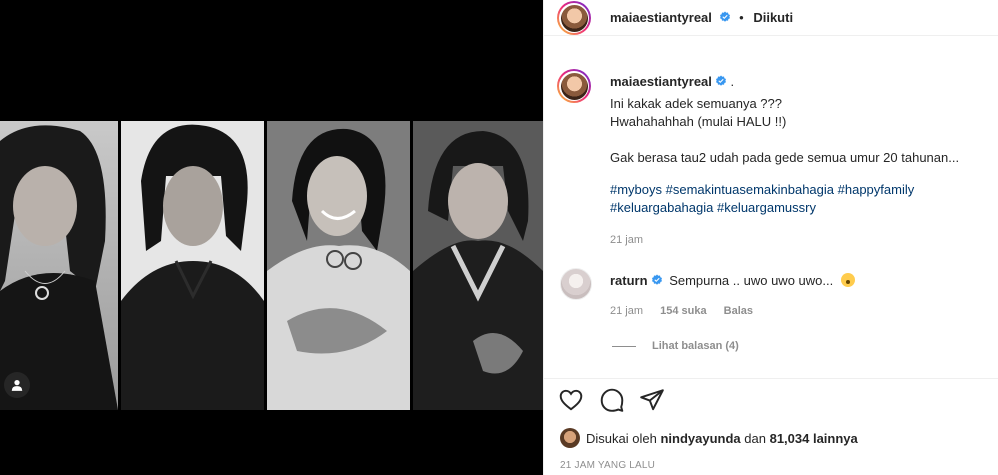  What do you see at coordinates (732, 81) in the screenshot?
I see `caption-suffix: .` at bounding box center [732, 81].